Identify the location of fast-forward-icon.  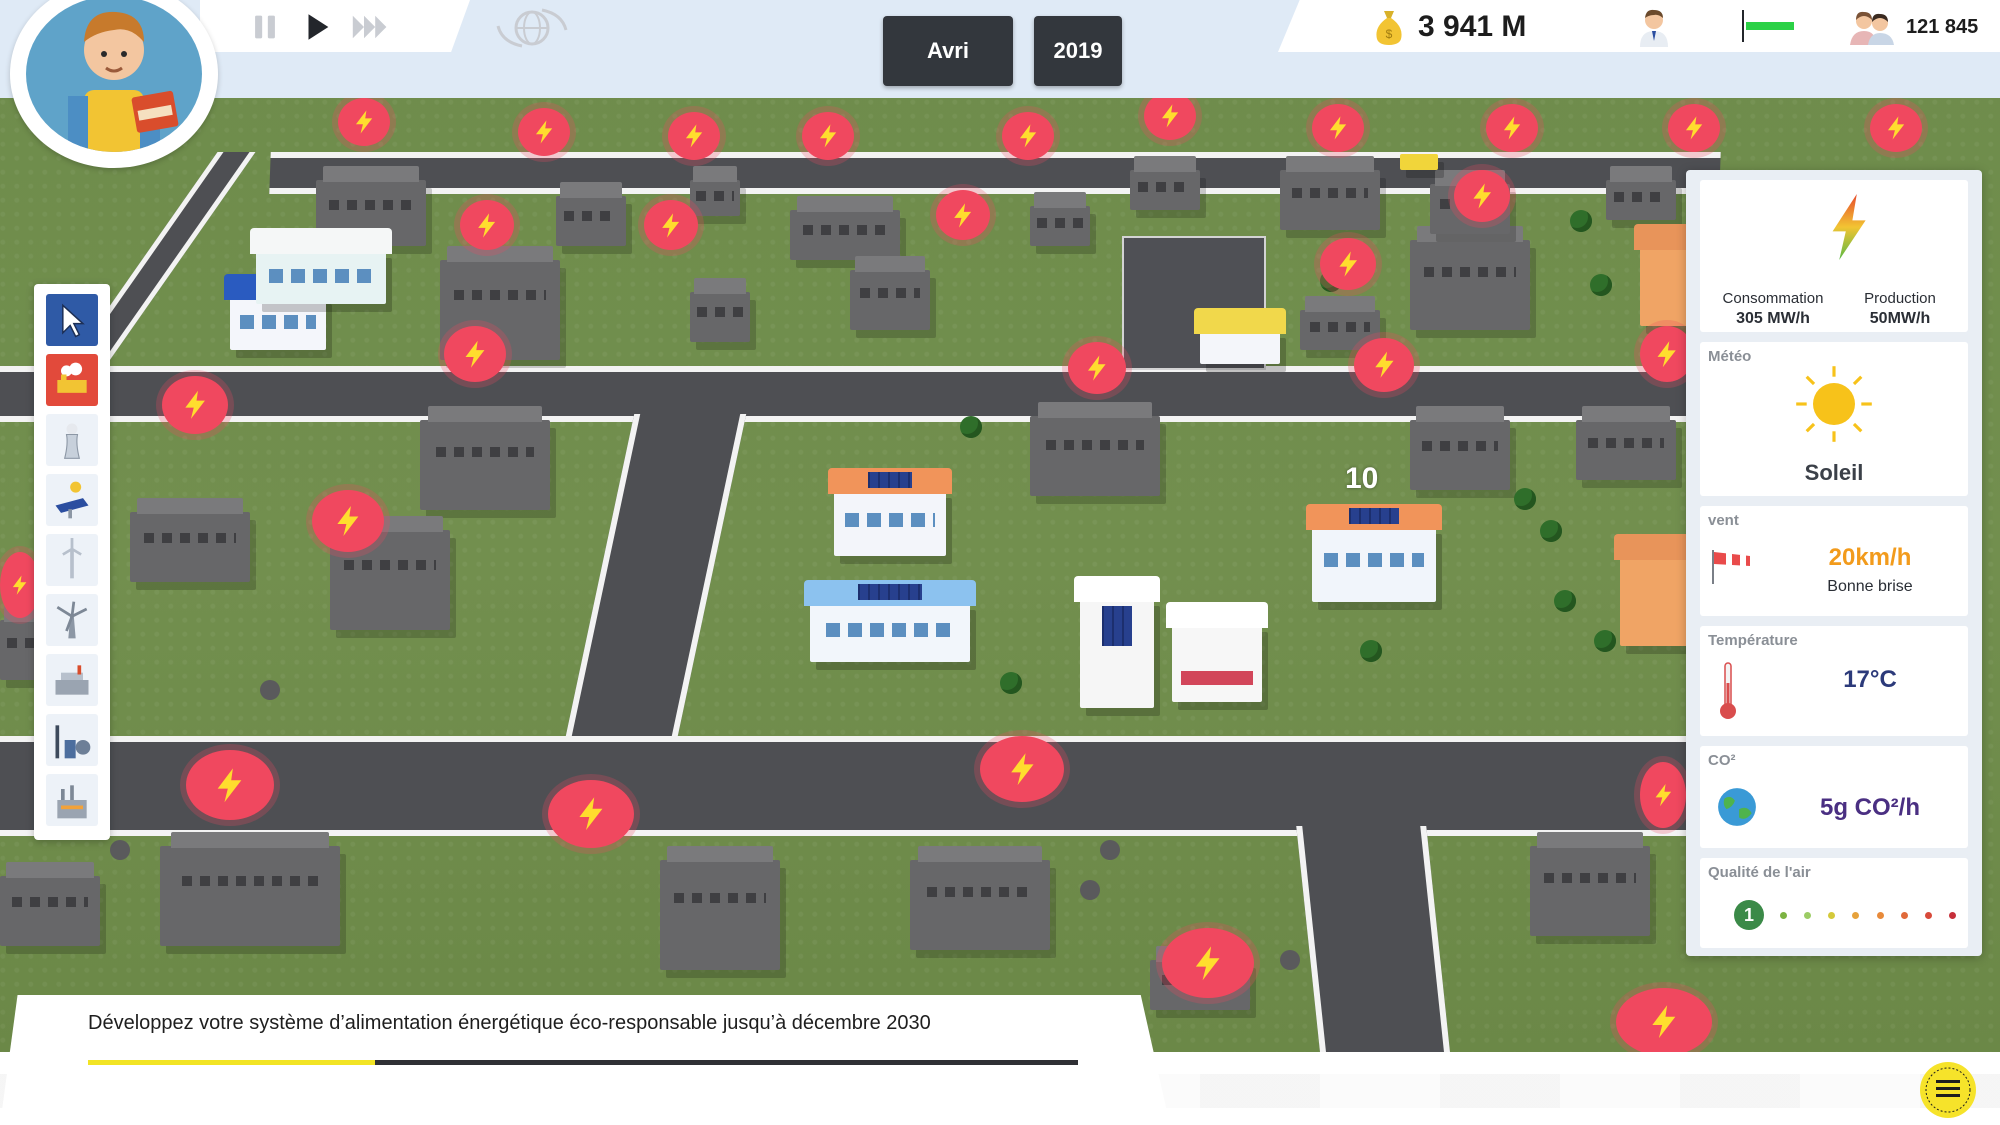
(369, 27).